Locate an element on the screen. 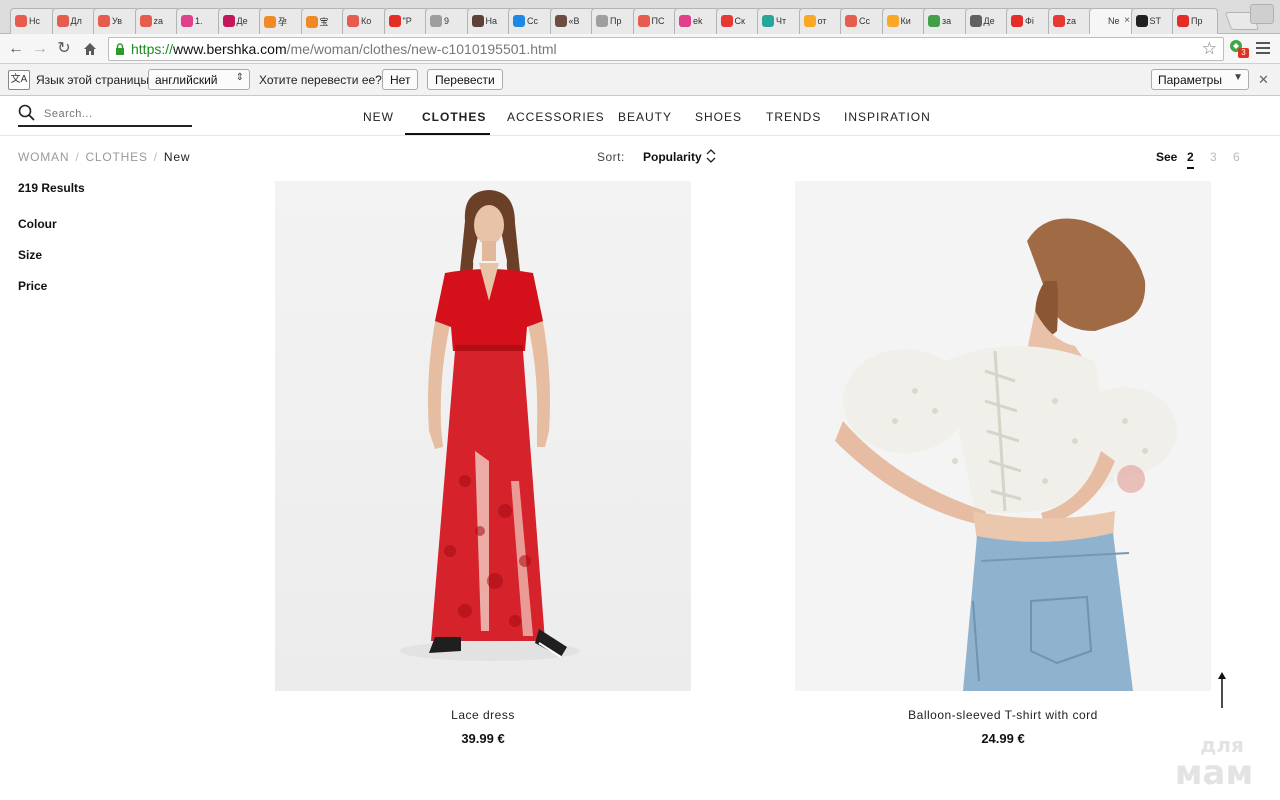 The image size is (1280, 800). browser-tab: 1. is located at coordinates (199, 21).